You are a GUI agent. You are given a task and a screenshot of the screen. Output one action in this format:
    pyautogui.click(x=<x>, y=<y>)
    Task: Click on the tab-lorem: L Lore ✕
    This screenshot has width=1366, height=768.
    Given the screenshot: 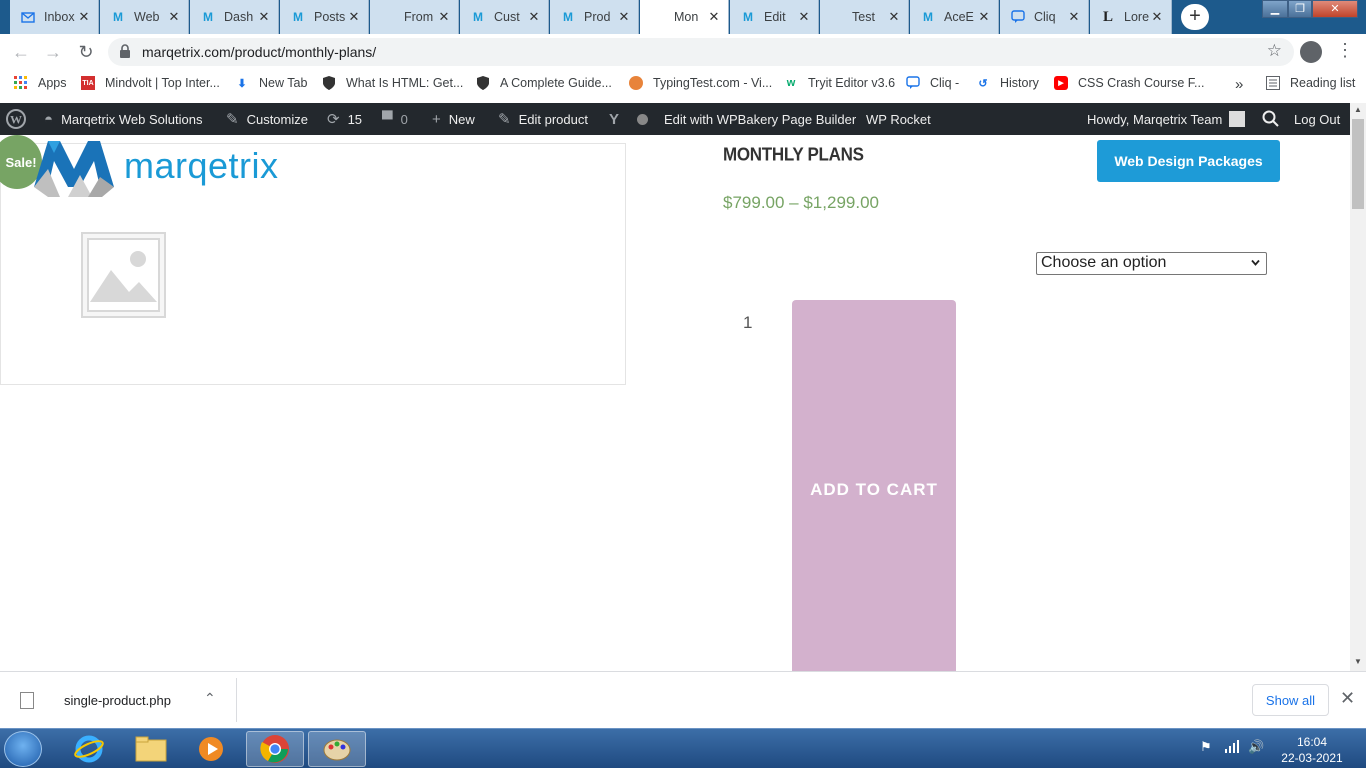 What is the action you would take?
    pyautogui.click(x=1131, y=17)
    